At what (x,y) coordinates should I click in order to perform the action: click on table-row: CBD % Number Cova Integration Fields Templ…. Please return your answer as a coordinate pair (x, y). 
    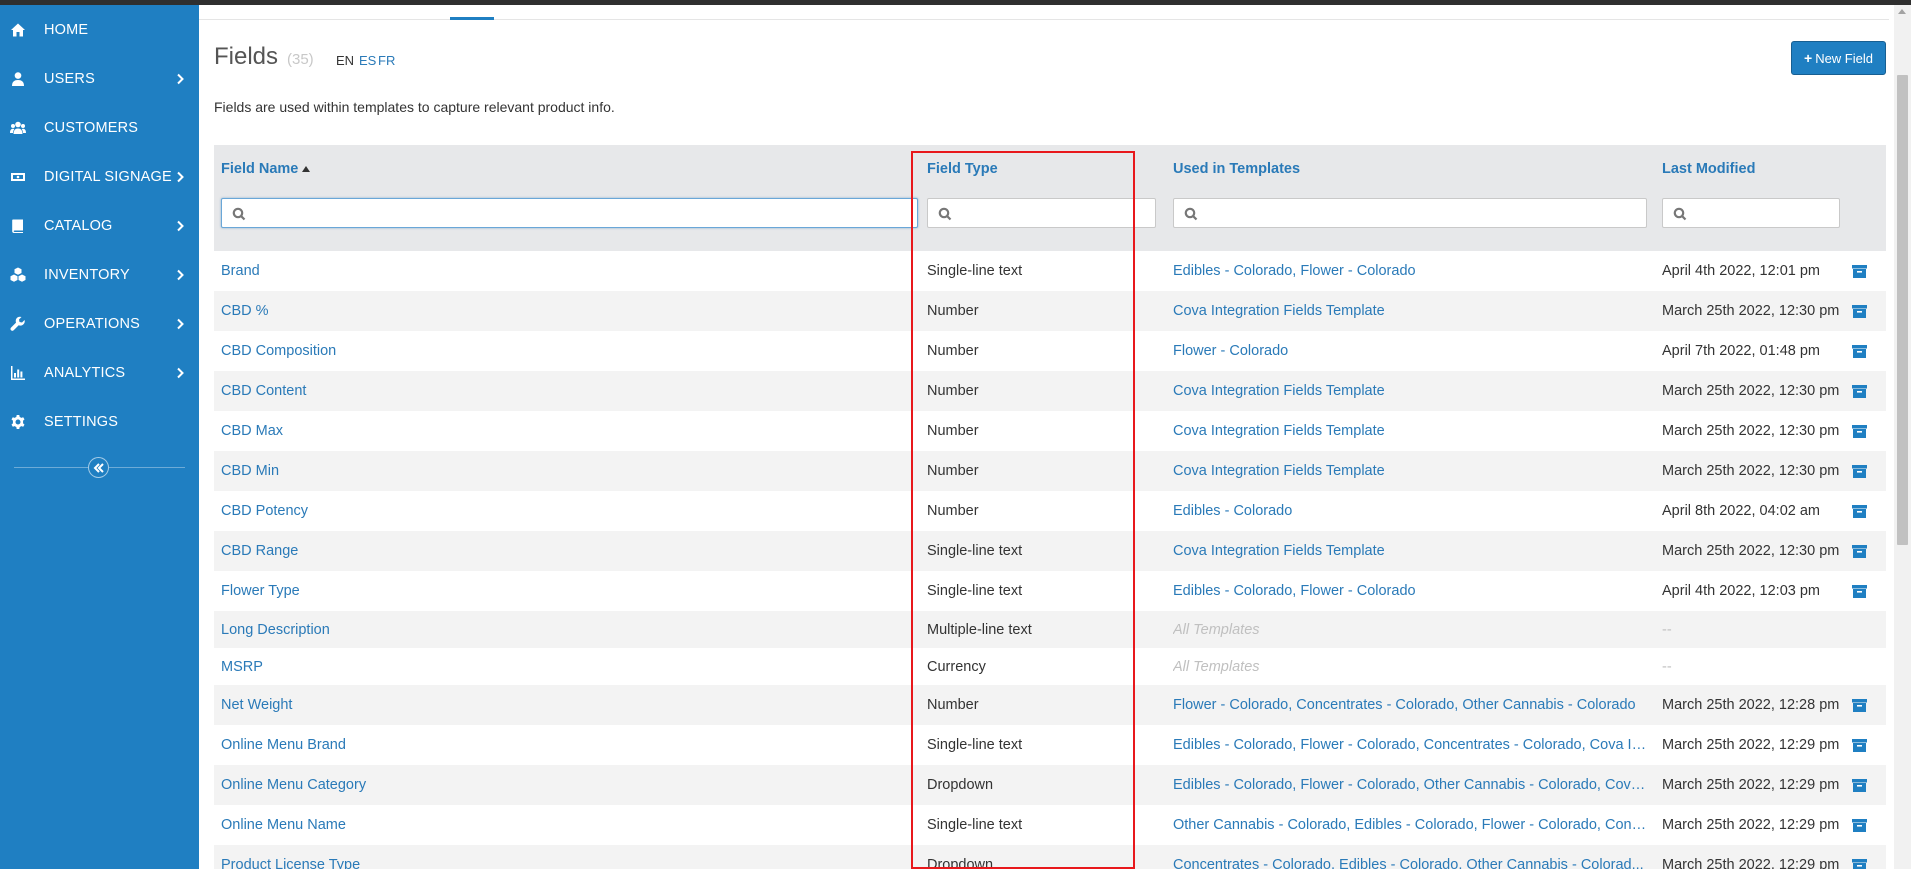
    Looking at the image, I should click on (1050, 311).